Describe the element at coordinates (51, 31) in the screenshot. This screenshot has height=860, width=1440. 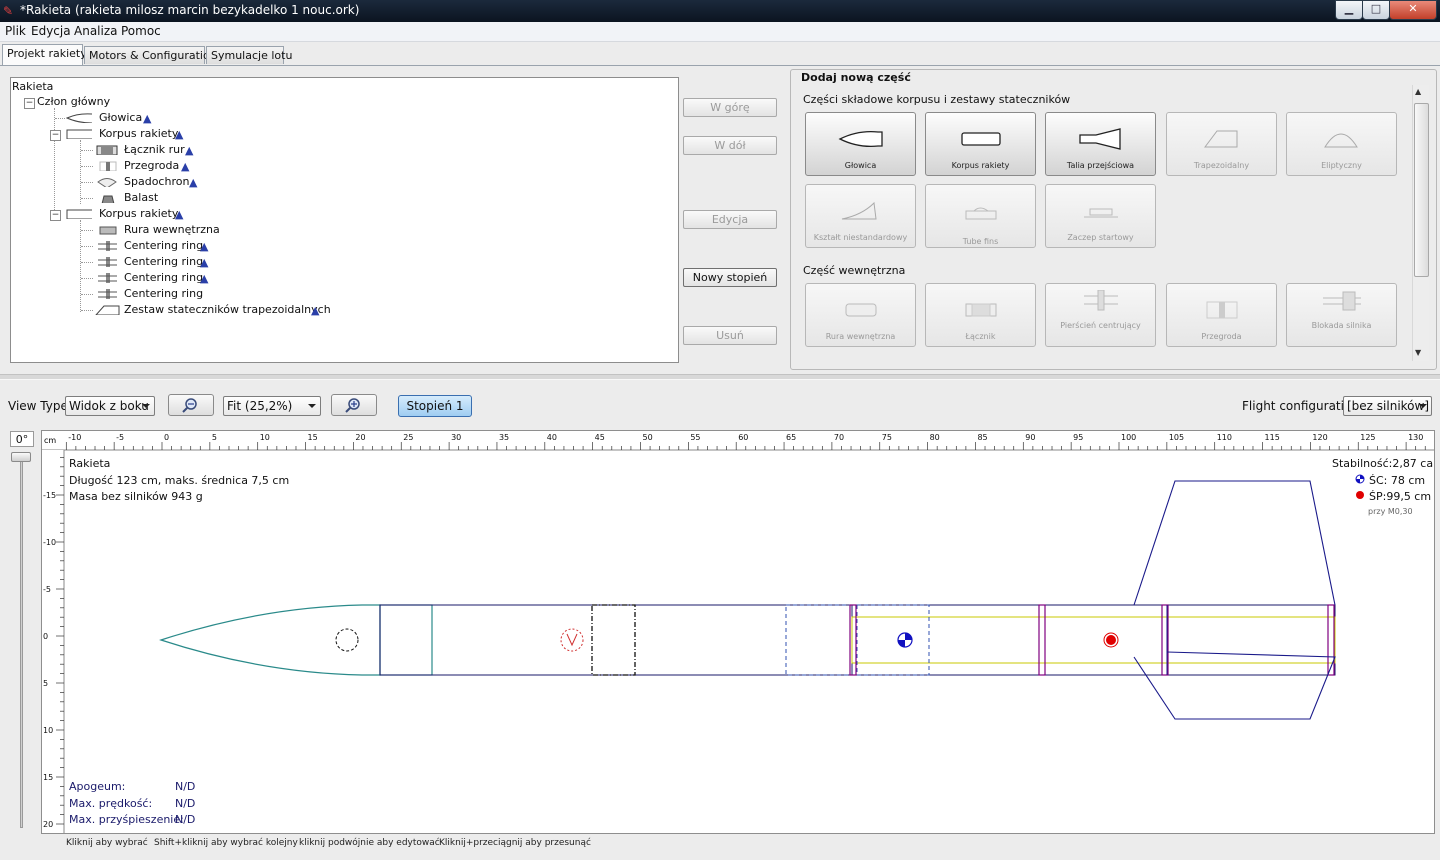
I see `menu-edit: Edycja` at that location.